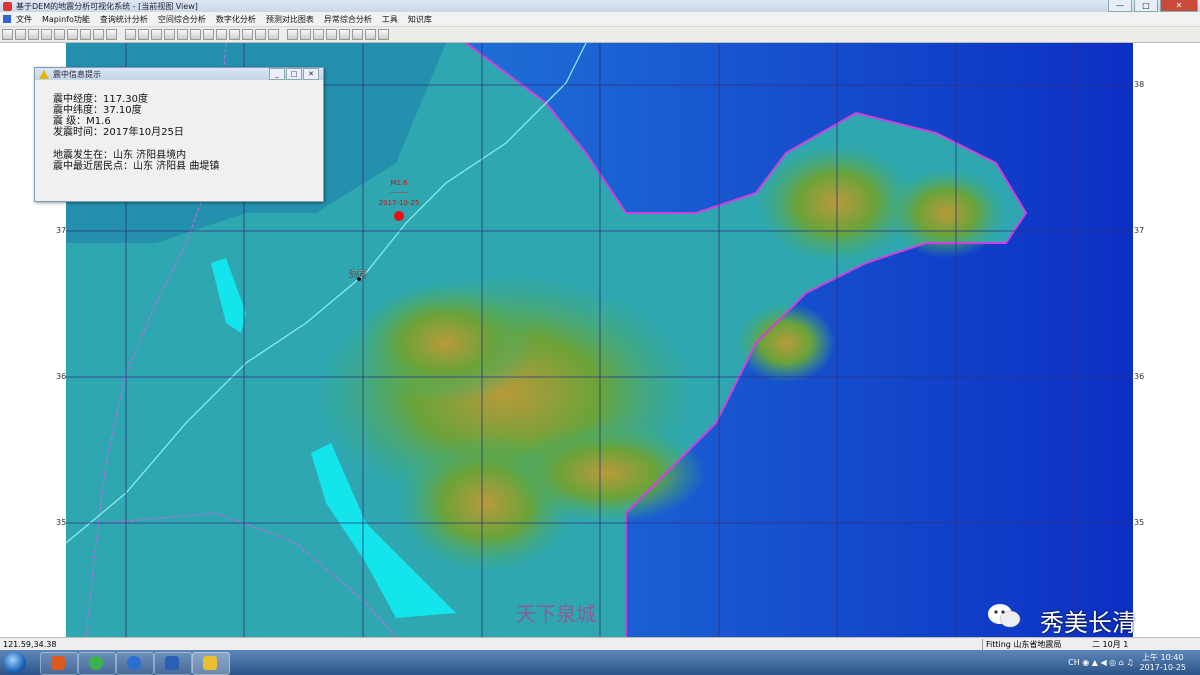 The height and width of the screenshot is (675, 1200). I want to click on toolbar-find-button, so click(247, 34).